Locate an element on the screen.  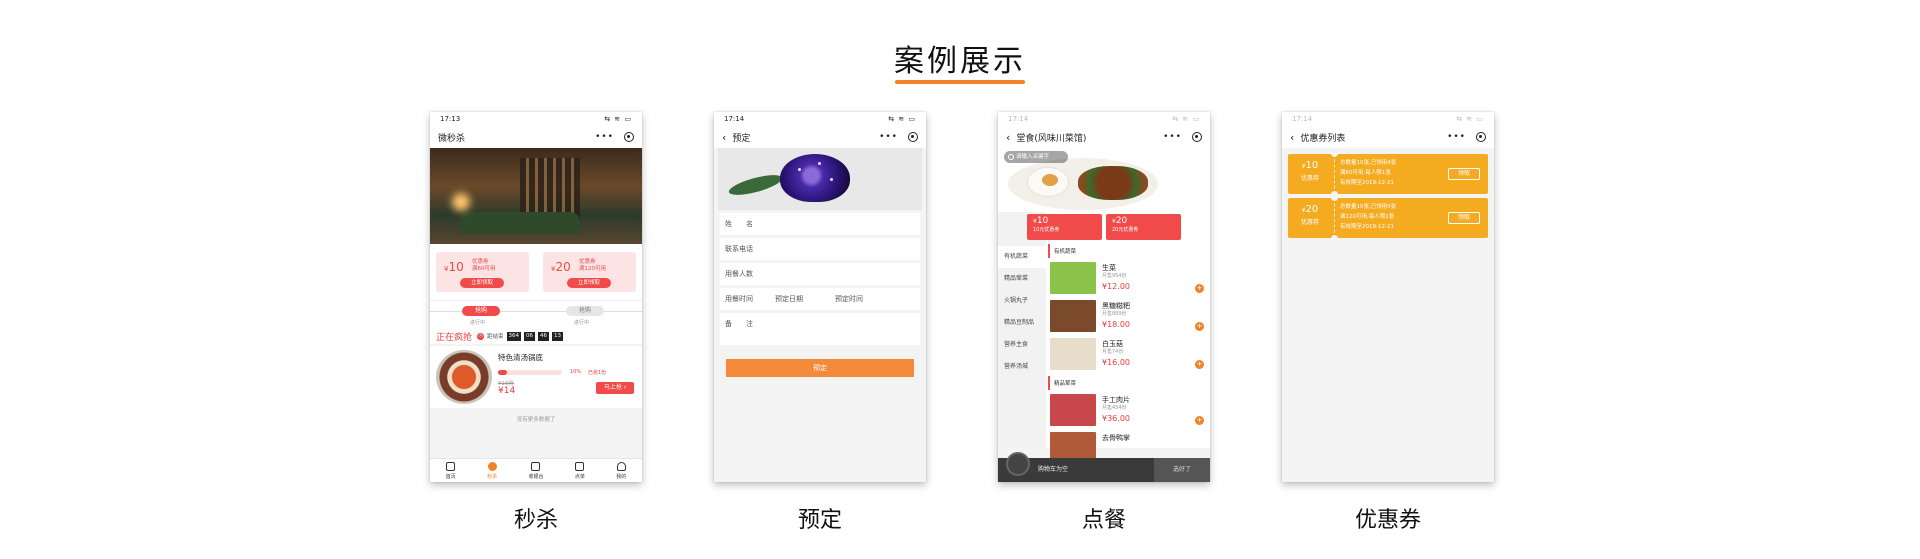
dish-price: ¥36.00 is located at coordinates (1116, 418).